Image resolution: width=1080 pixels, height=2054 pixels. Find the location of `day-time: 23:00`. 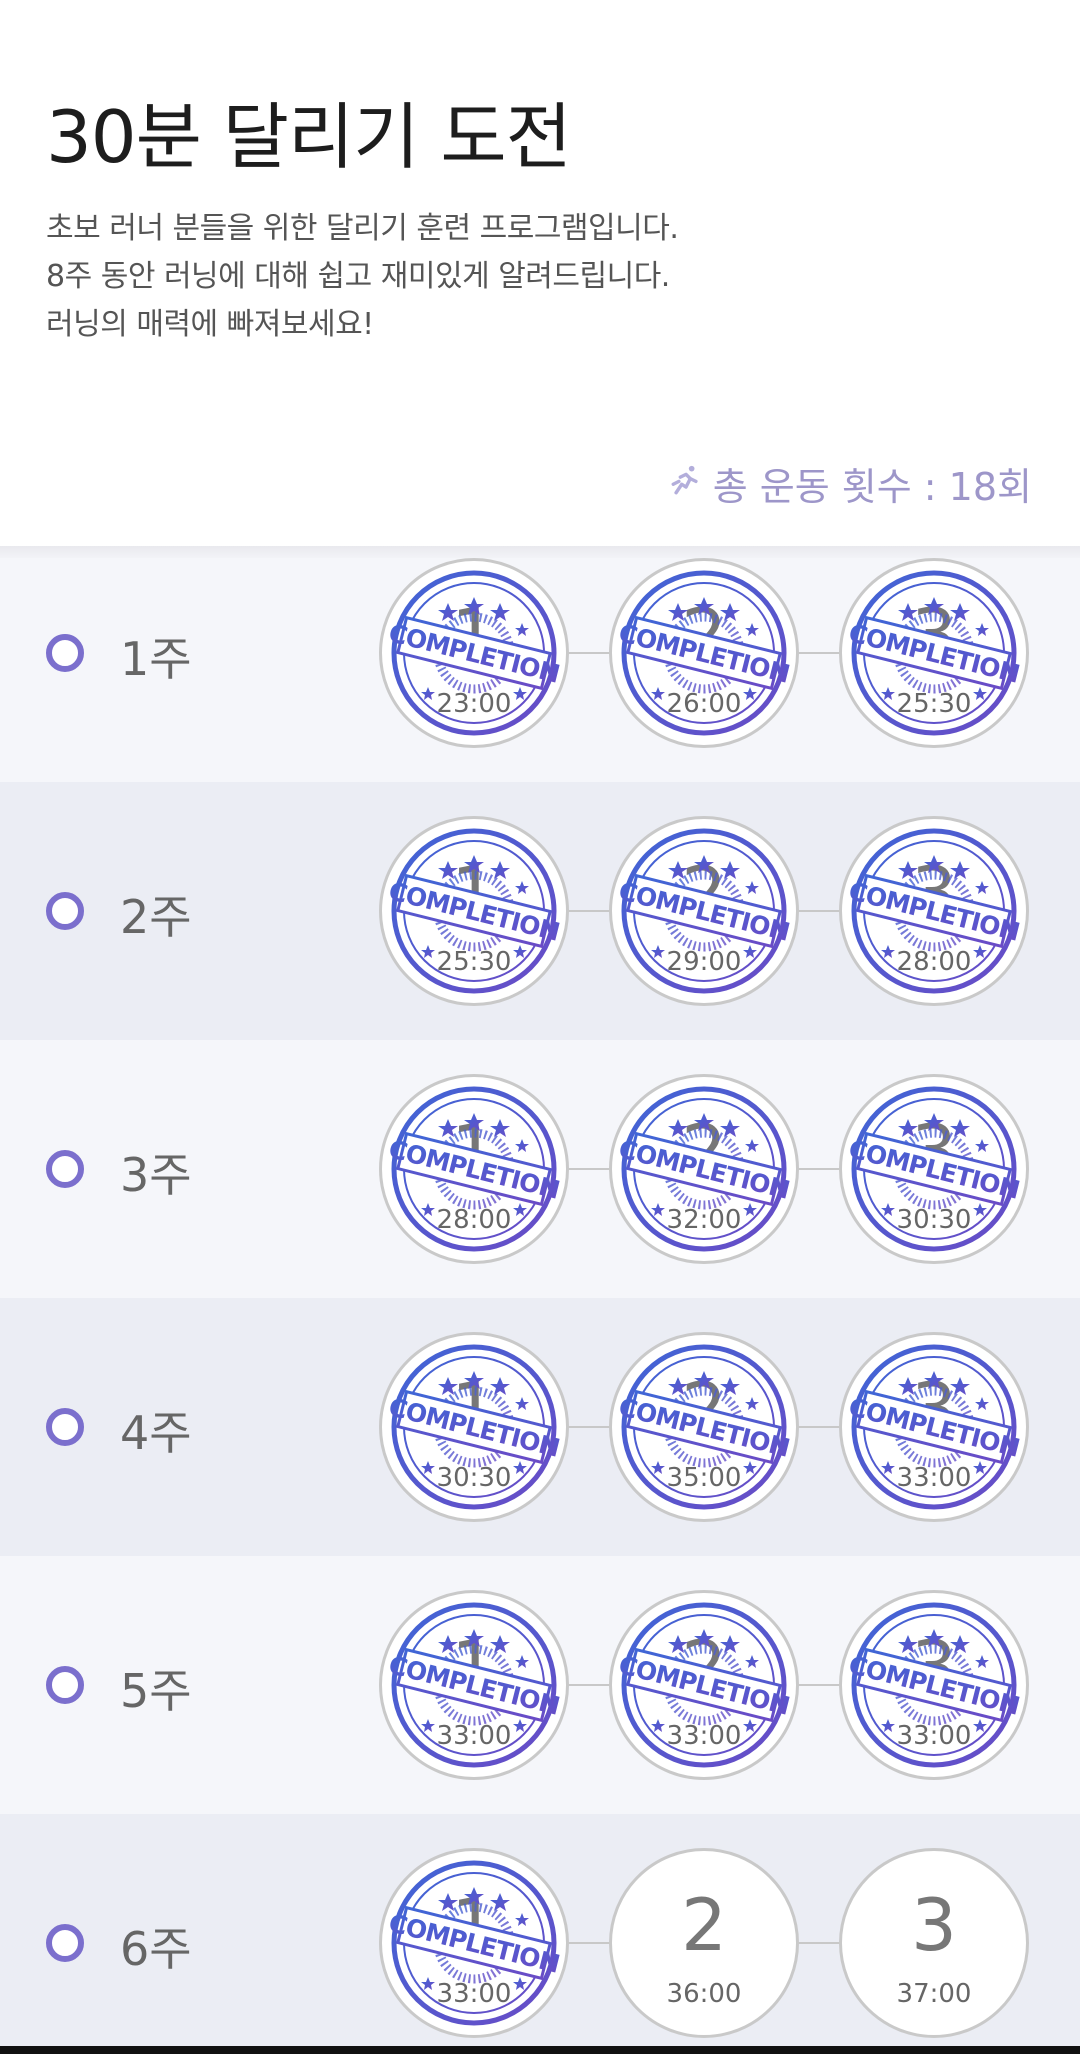

day-time: 23:00 is located at coordinates (474, 704).